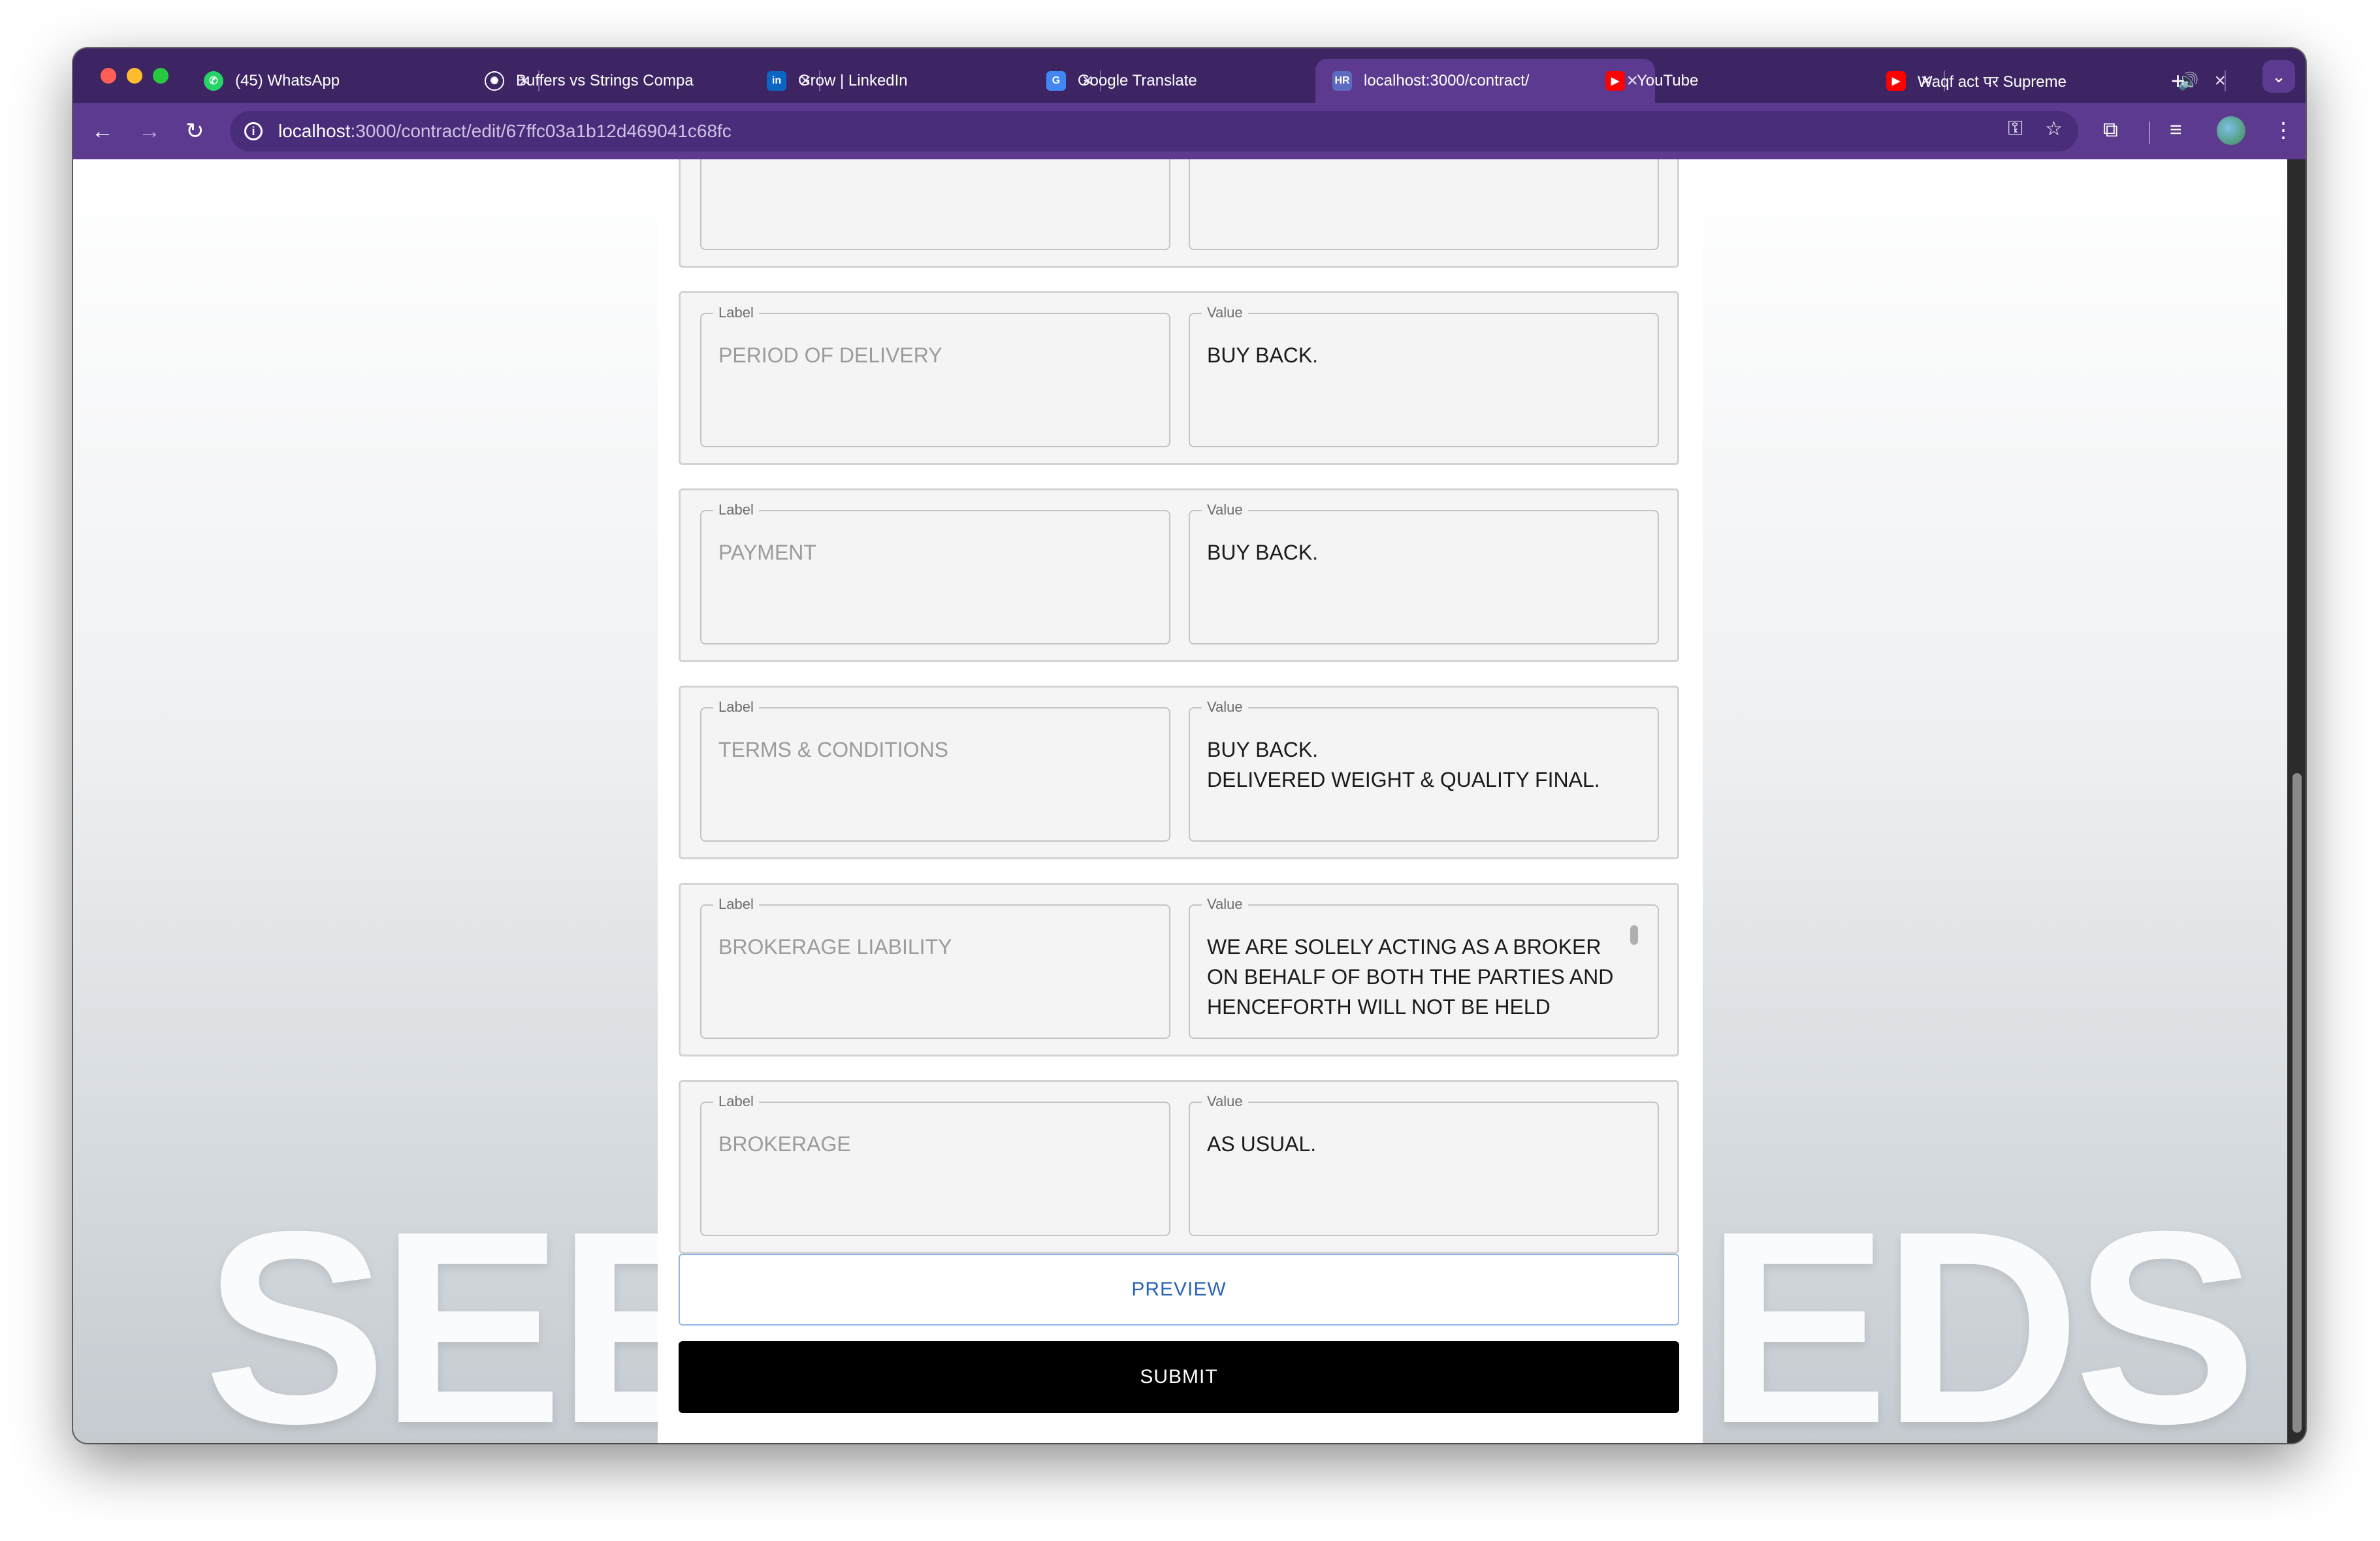 This screenshot has width=2380, height=1541. Describe the element at coordinates (935, 967) in the screenshot. I see `label-field: Label BROKERAGE LIABILITY` at that location.